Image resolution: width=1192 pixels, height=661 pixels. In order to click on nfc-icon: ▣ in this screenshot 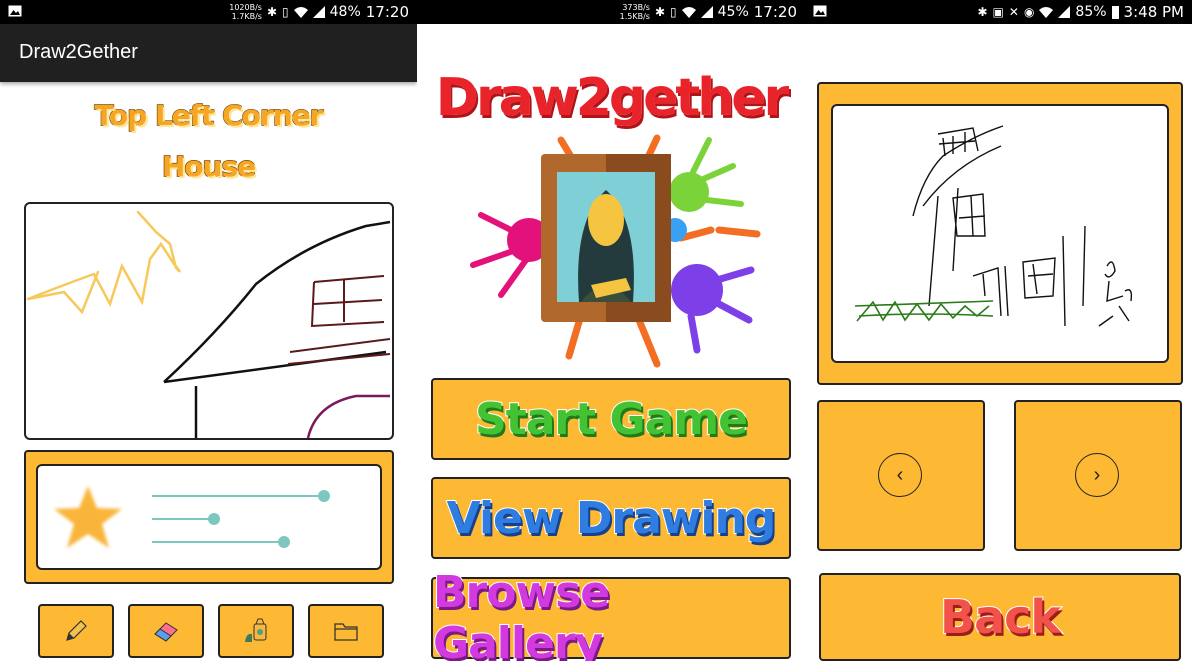, I will do `click(998, 12)`.